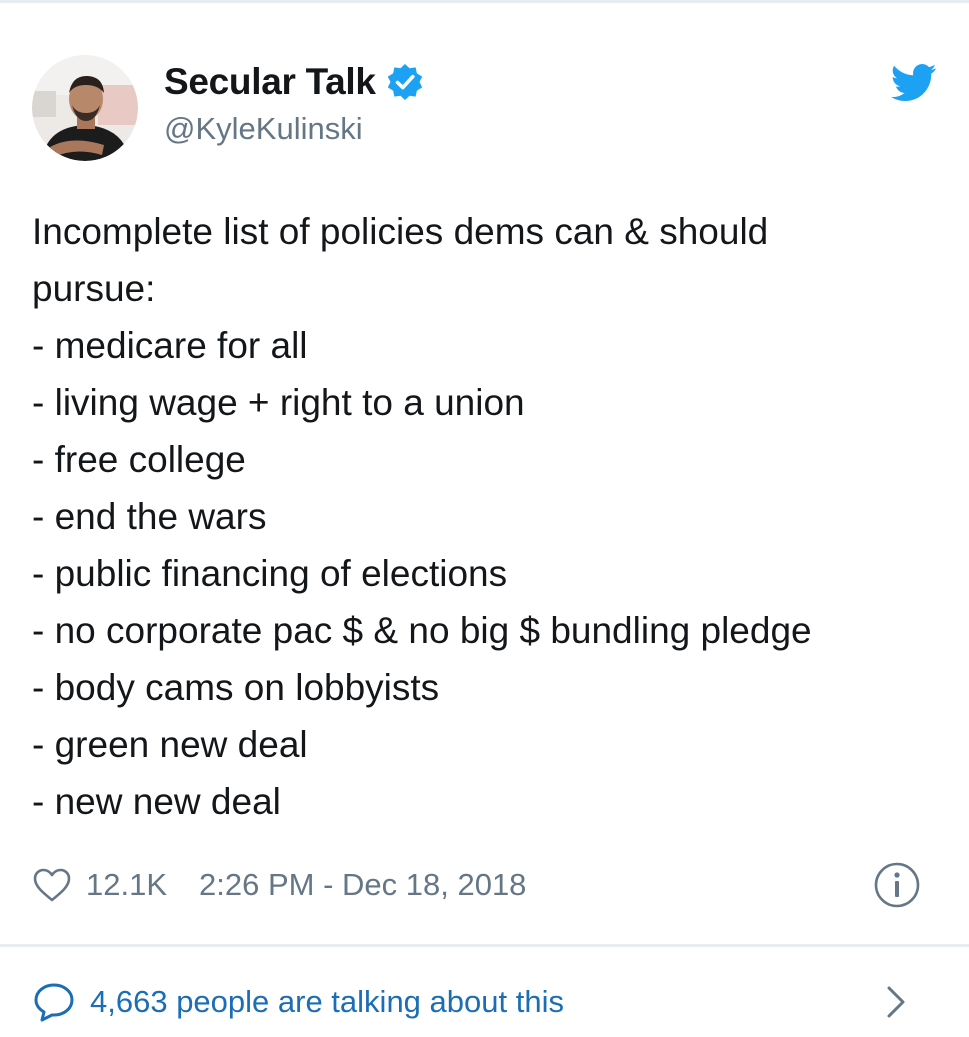  What do you see at coordinates (896, 1002) in the screenshot?
I see `chevron-right-icon` at bounding box center [896, 1002].